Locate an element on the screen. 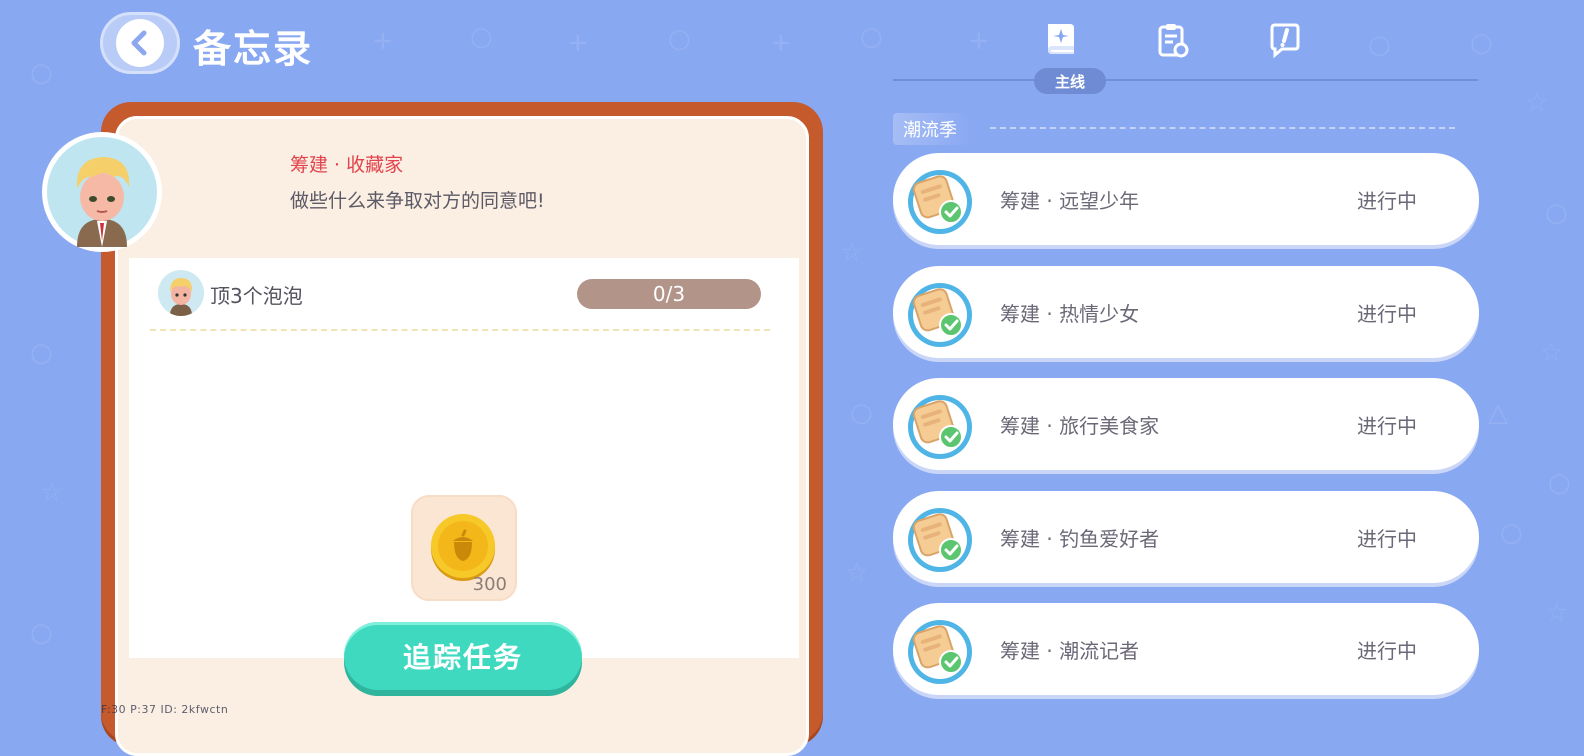 This screenshot has width=1584, height=756. tab-feedback is located at coordinates (1285, 40).